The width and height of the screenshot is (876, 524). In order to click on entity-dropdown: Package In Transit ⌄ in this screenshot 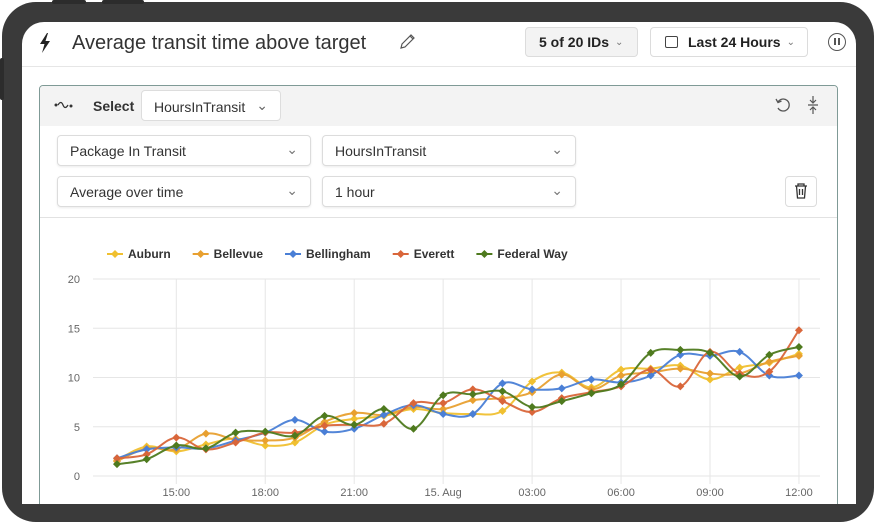, I will do `click(184, 150)`.